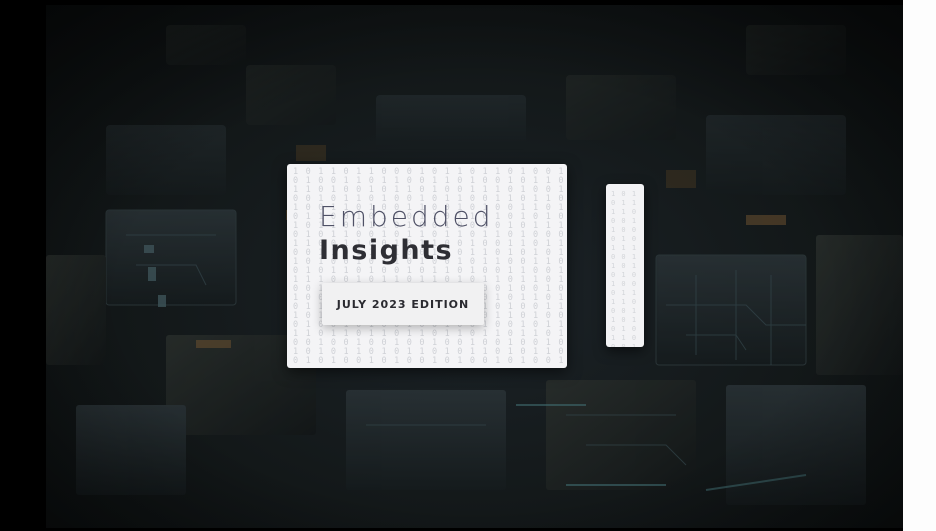  Describe the element at coordinates (23, 265) in the screenshot. I see `letterbox-left` at that location.